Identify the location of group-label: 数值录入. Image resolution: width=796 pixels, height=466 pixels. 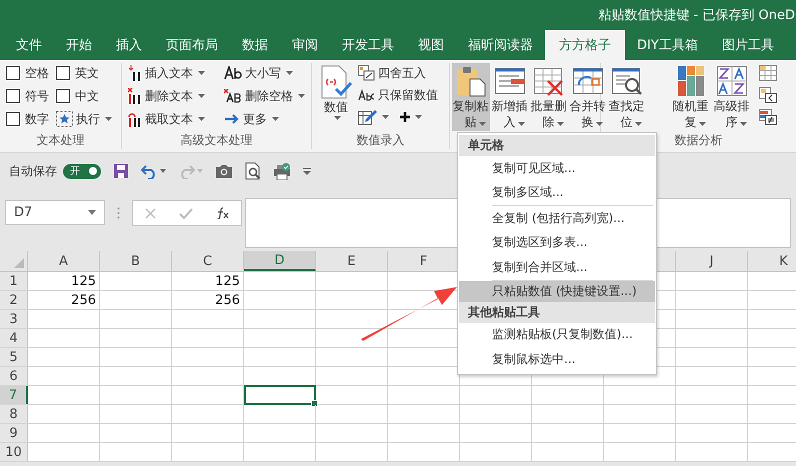
(380, 140).